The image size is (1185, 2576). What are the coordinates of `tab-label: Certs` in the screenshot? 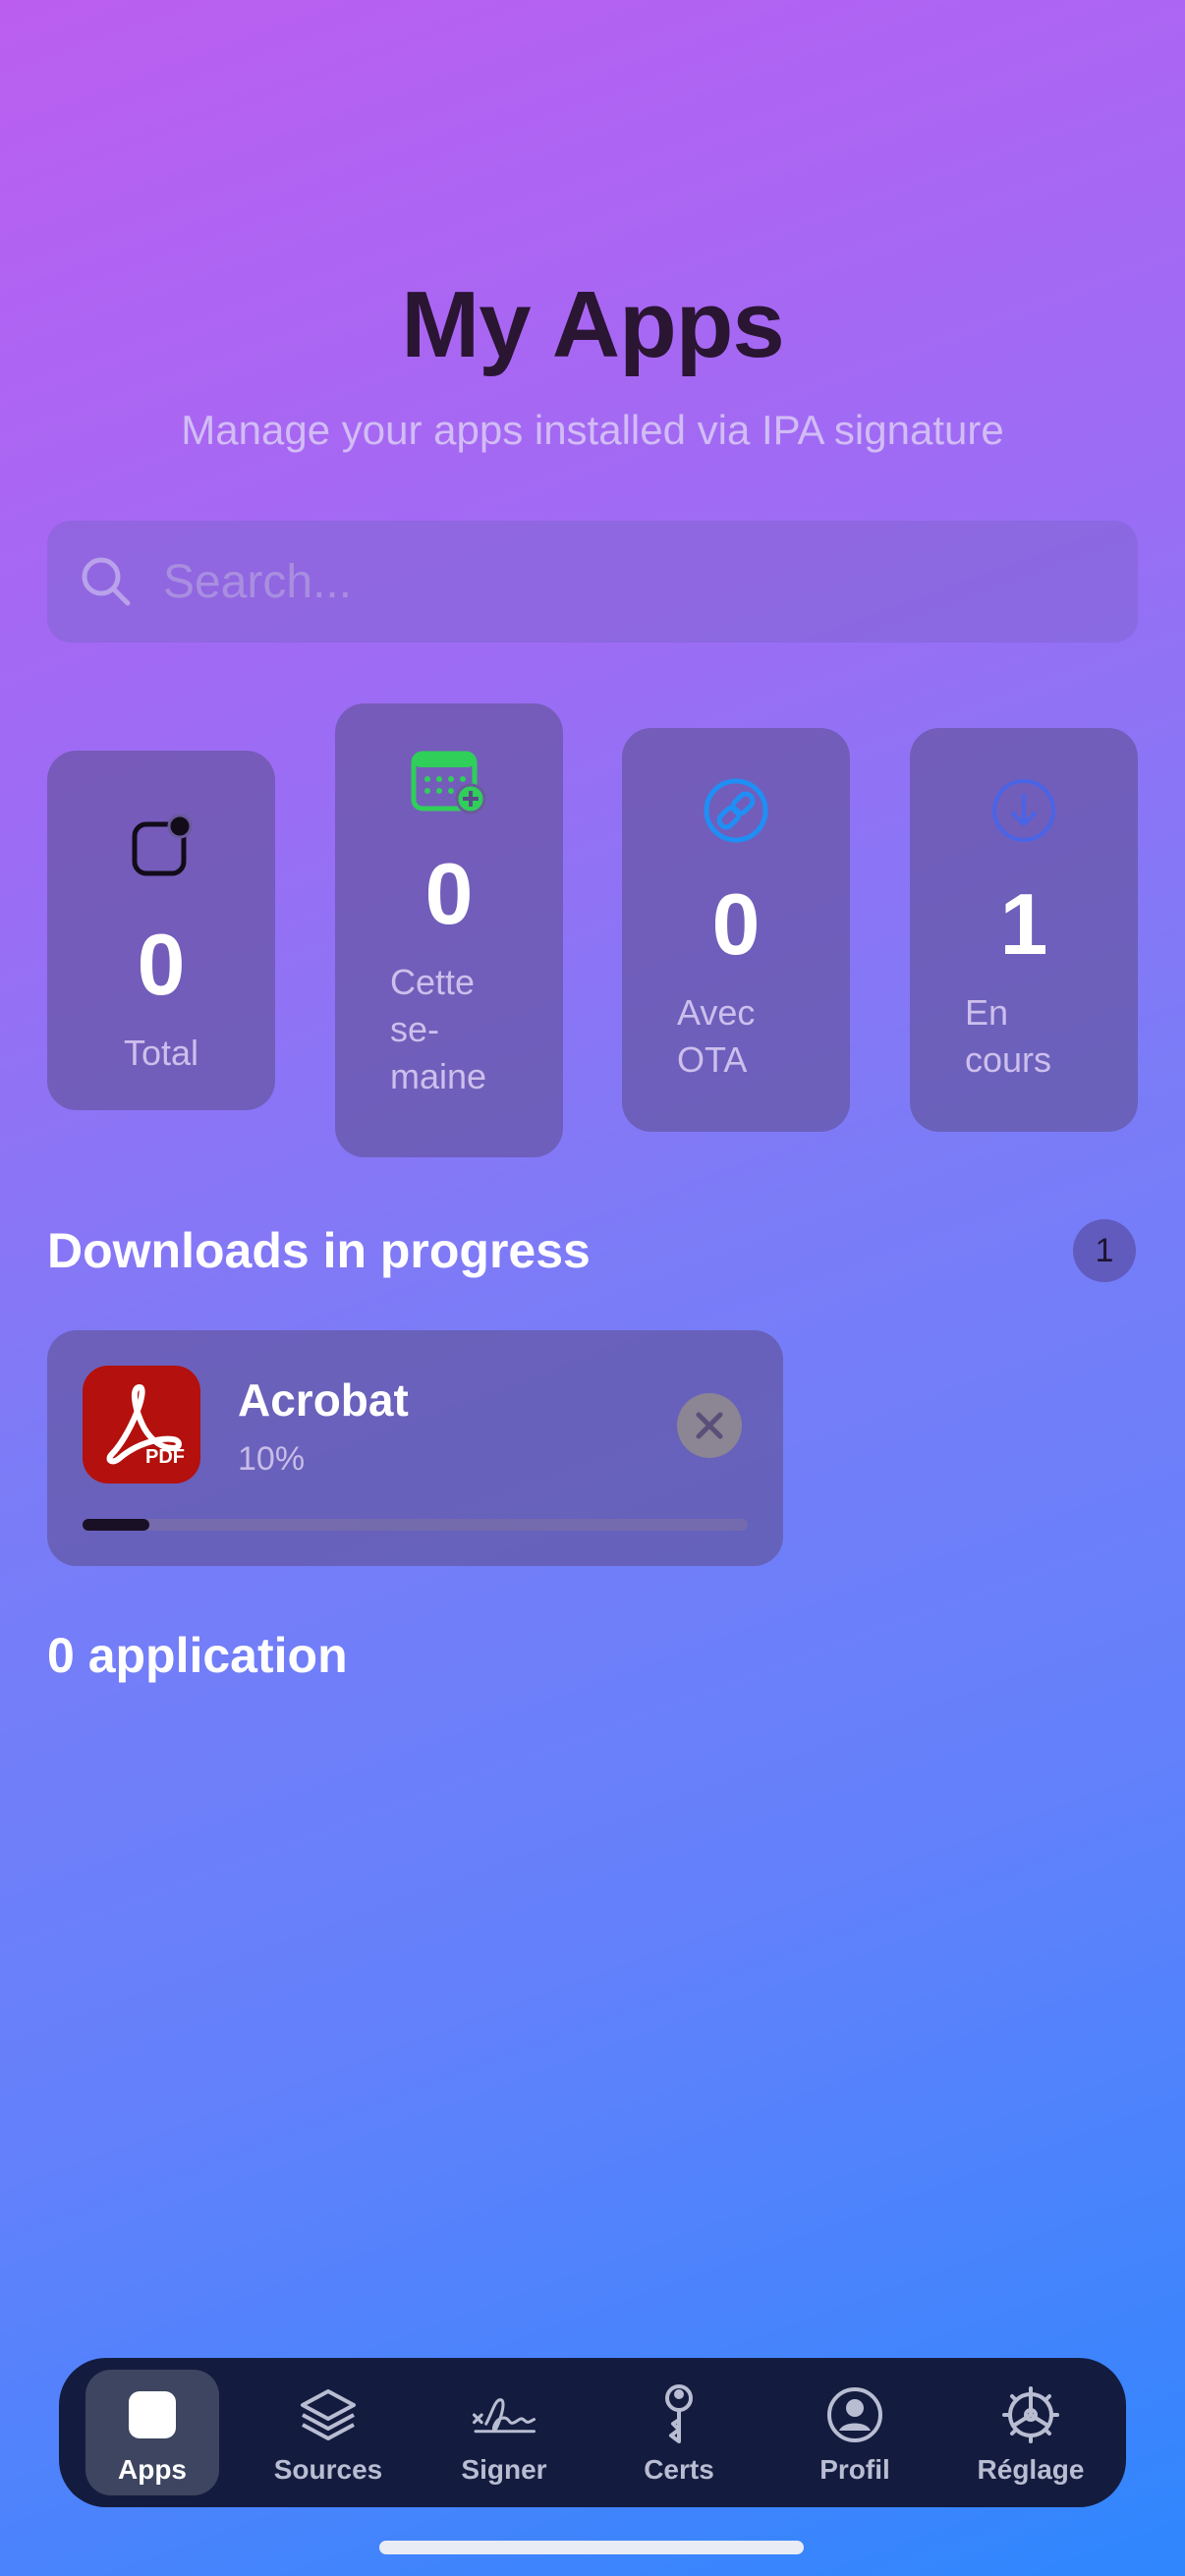 It's located at (679, 2469).